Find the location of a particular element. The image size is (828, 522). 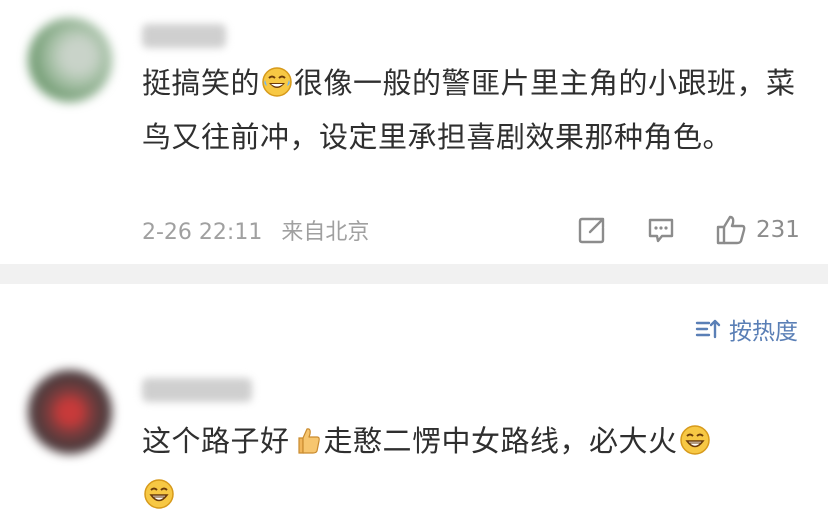

laughing-tears-emoji-icon is located at coordinates (277, 82).